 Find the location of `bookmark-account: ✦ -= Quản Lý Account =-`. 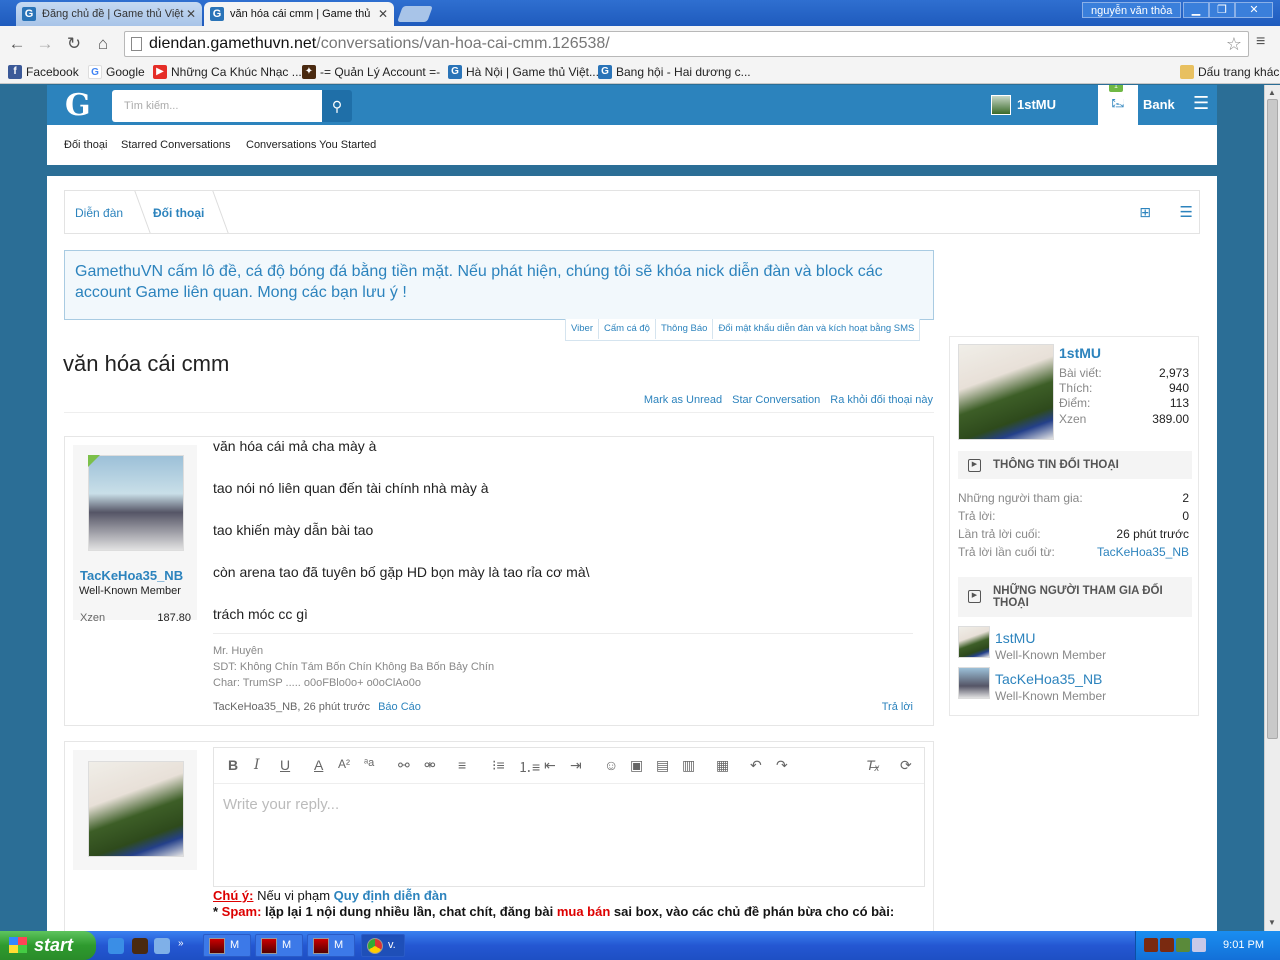

bookmark-account: ✦ -= Quản Lý Account =- is located at coordinates (371, 72).